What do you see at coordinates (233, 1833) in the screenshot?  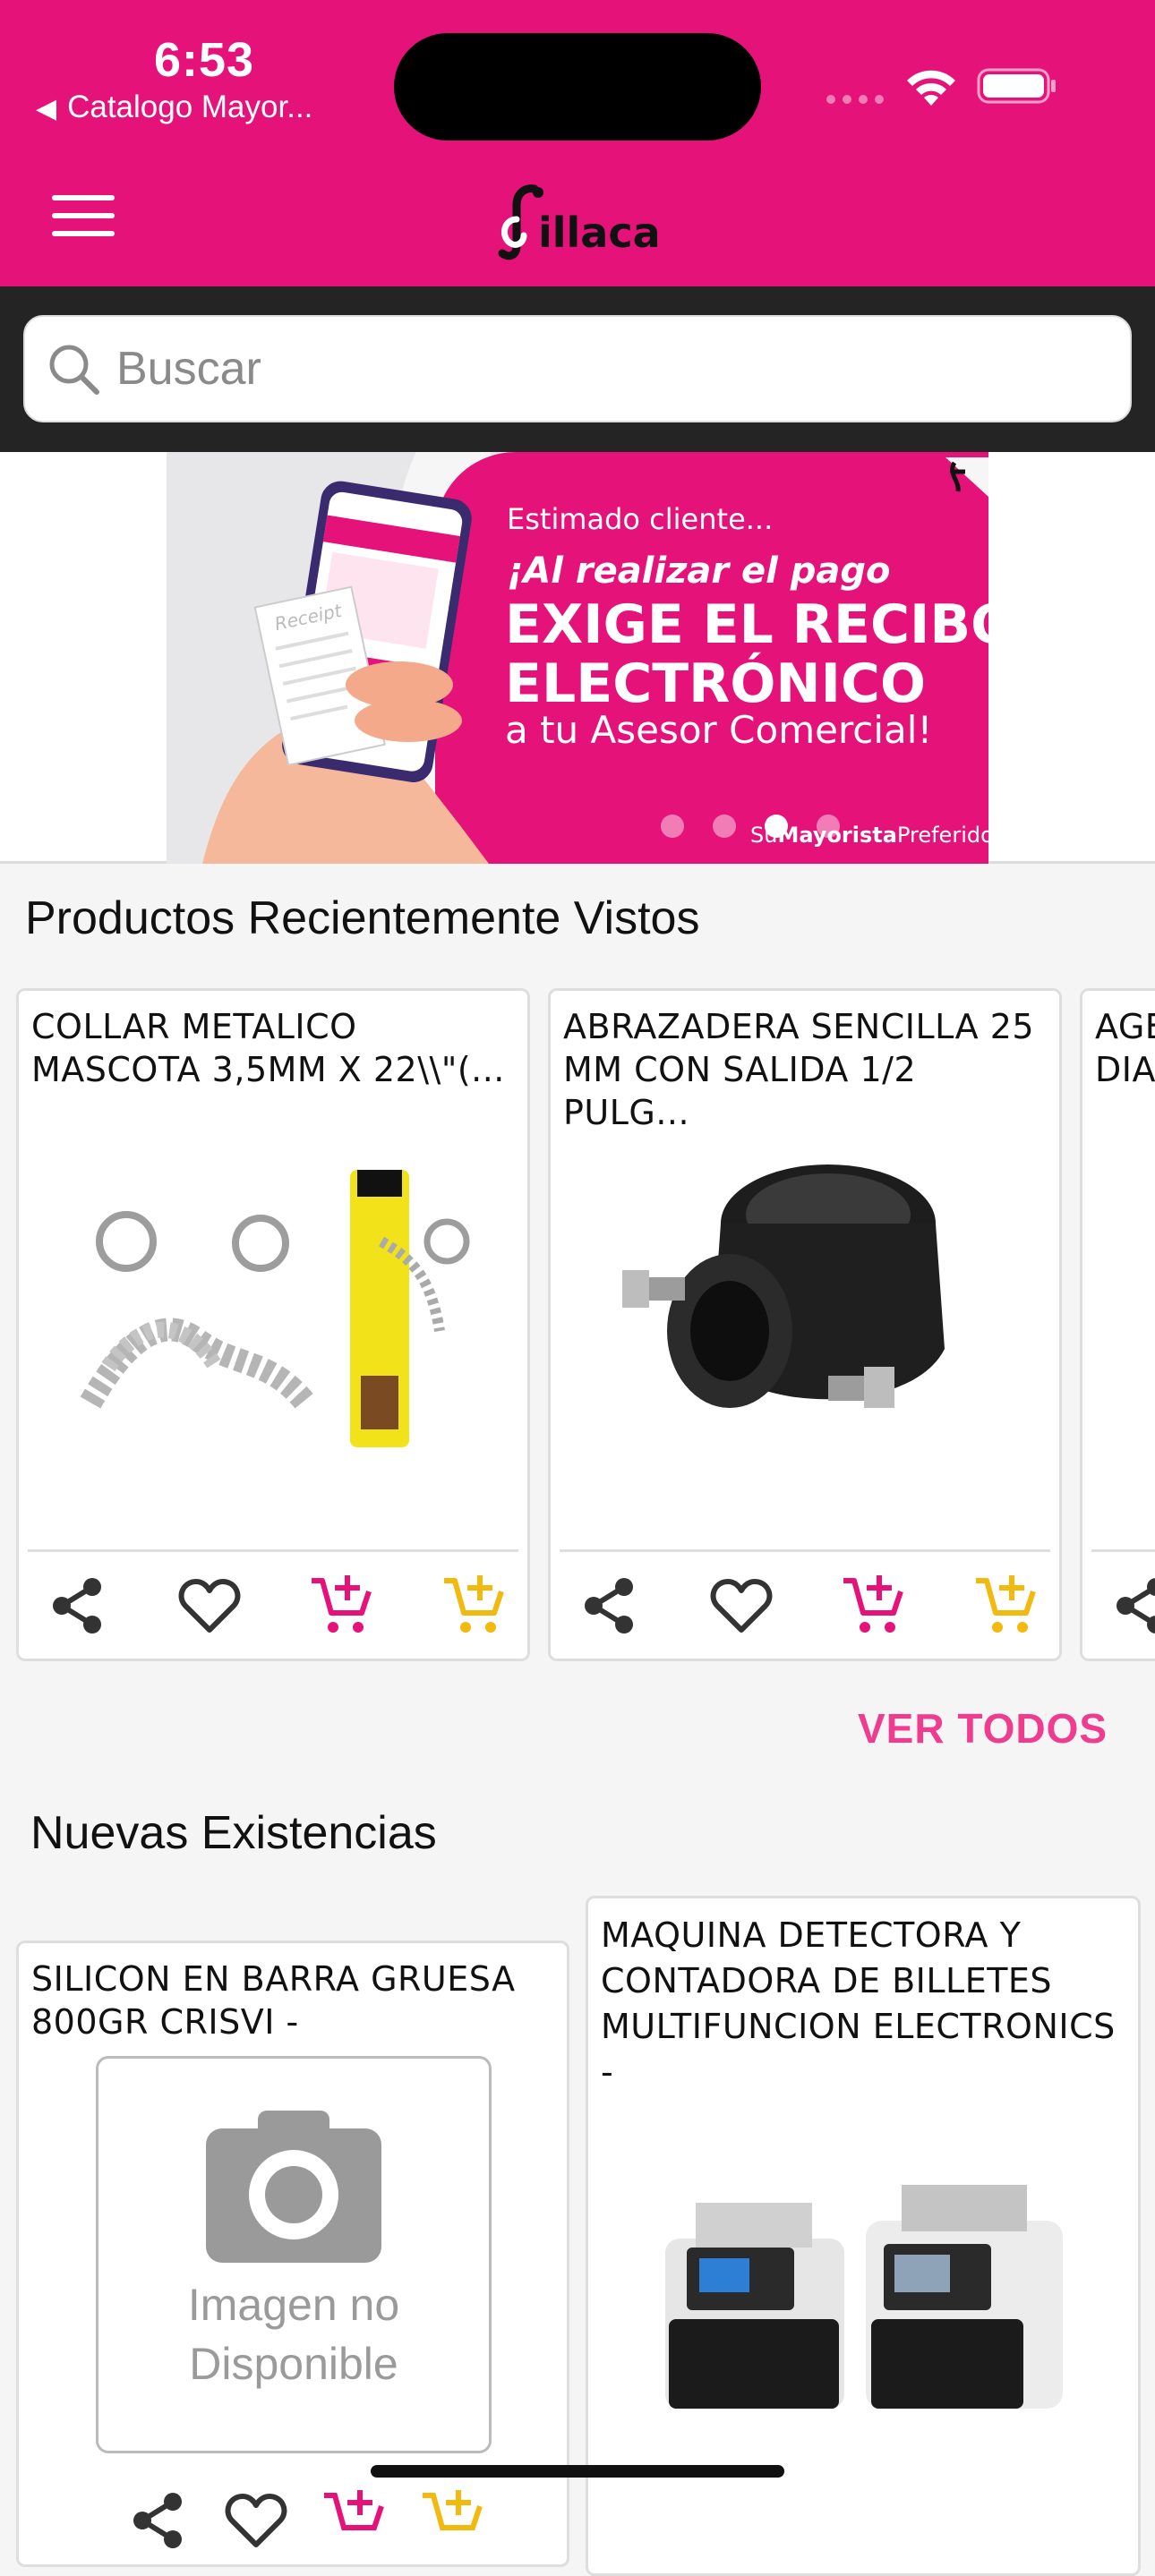 I see `section-title-new-stock: Nuevas Existencias` at bounding box center [233, 1833].